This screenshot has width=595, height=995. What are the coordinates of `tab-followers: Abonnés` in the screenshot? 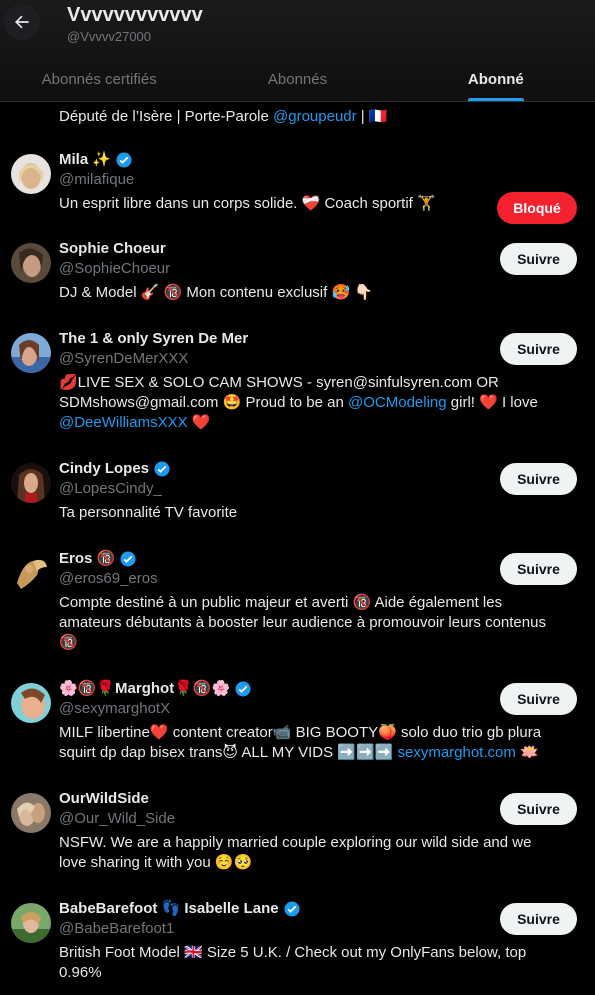 It's located at (297, 78).